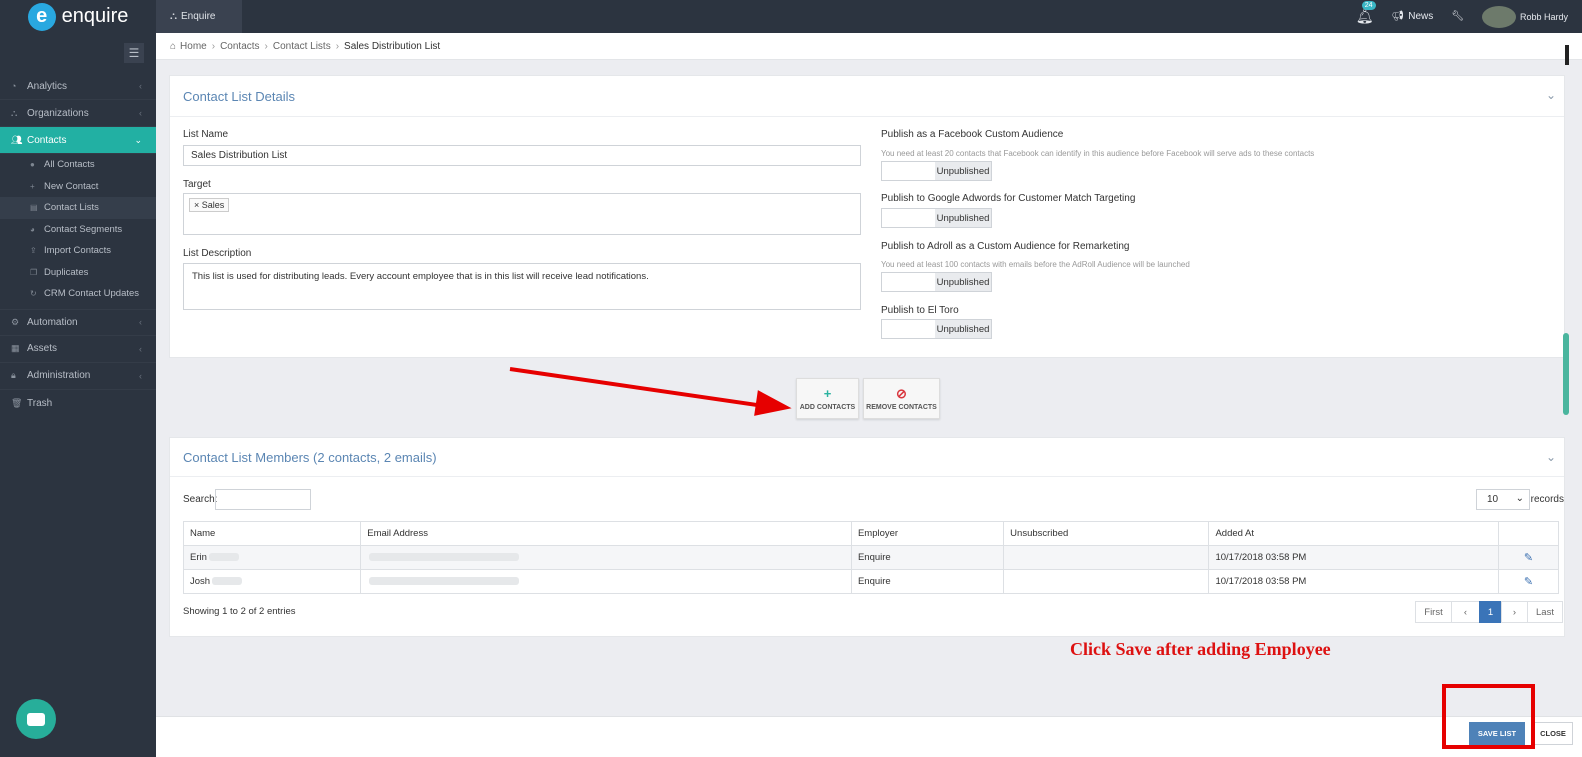 Image resolution: width=1582 pixels, height=757 pixels. I want to click on sidebar-subitem-new-contact: + New Contact, so click(78, 187).